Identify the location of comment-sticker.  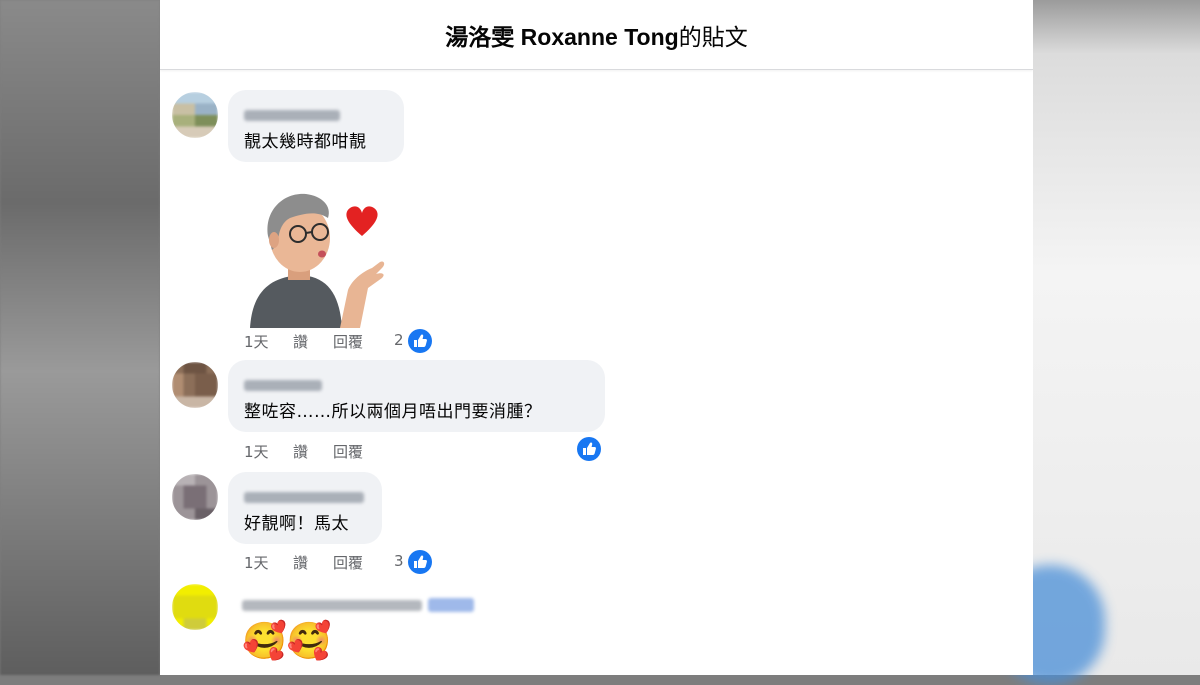
(317, 258).